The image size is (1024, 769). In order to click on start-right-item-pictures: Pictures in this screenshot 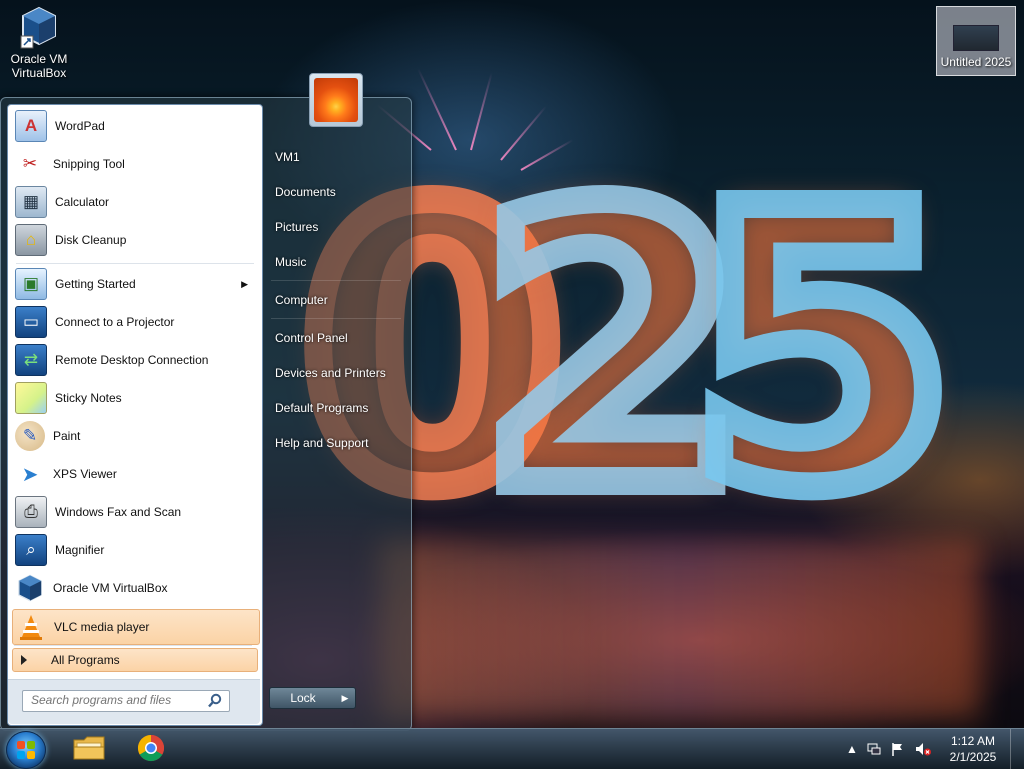, I will do `click(335, 227)`.